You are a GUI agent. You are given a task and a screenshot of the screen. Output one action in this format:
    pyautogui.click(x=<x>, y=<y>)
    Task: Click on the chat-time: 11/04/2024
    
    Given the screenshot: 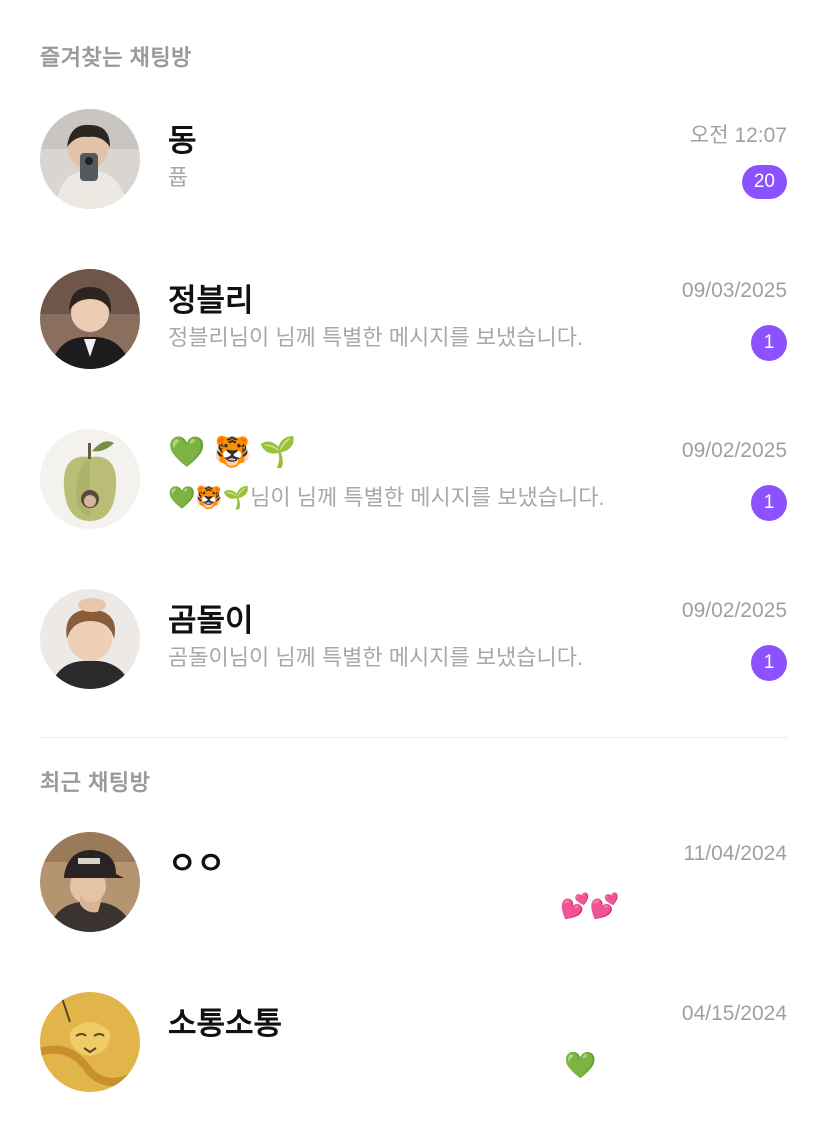 What is the action you would take?
    pyautogui.click(x=735, y=853)
    